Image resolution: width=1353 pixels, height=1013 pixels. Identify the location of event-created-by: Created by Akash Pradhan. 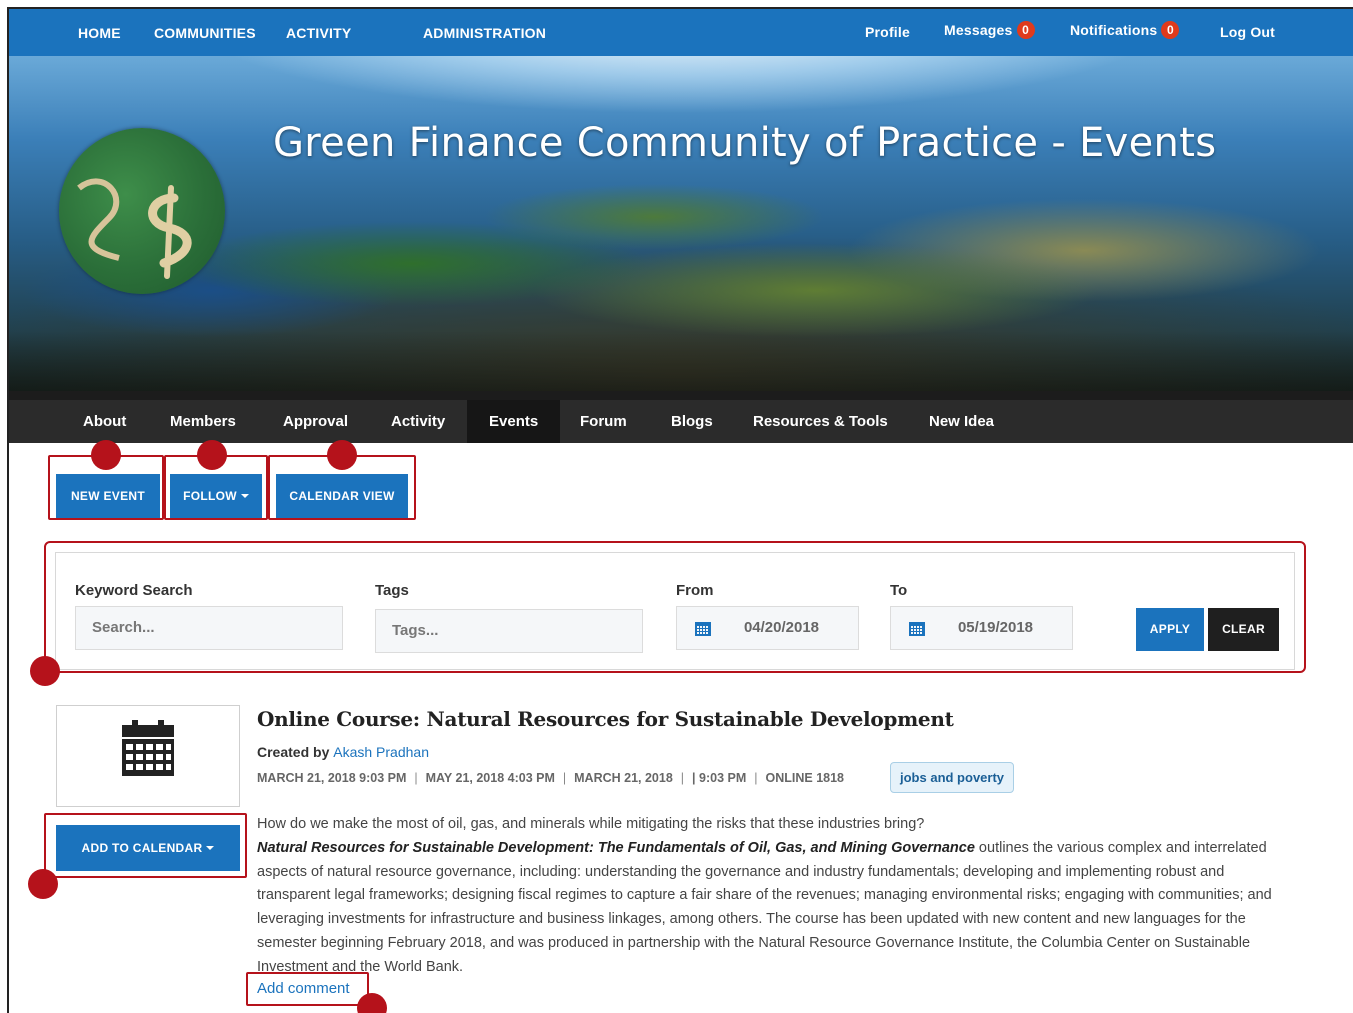
(343, 752).